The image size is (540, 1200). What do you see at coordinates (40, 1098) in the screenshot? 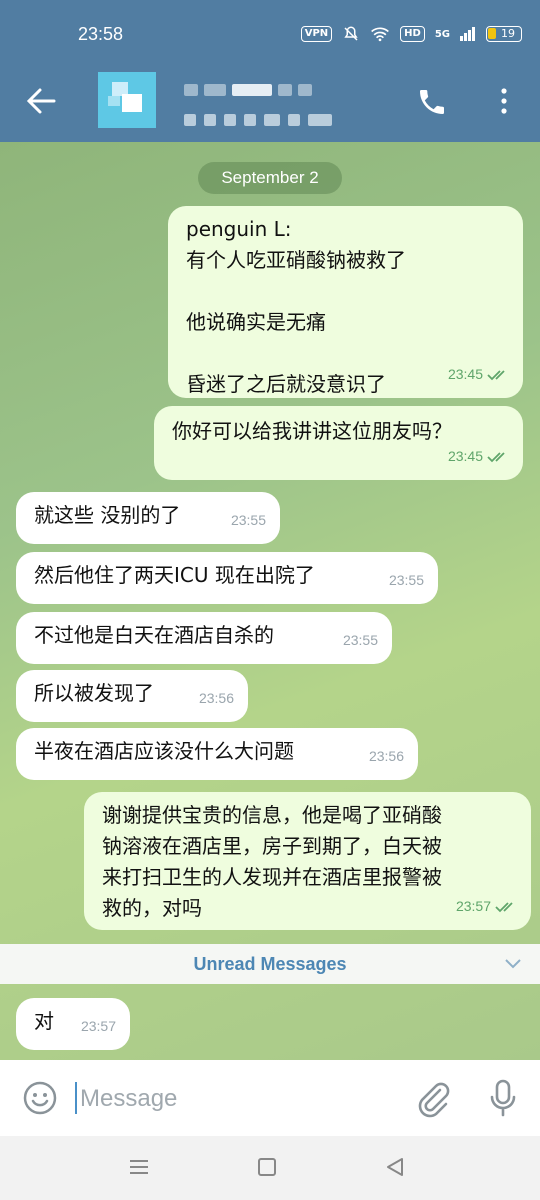
I see `emoji-icon` at bounding box center [40, 1098].